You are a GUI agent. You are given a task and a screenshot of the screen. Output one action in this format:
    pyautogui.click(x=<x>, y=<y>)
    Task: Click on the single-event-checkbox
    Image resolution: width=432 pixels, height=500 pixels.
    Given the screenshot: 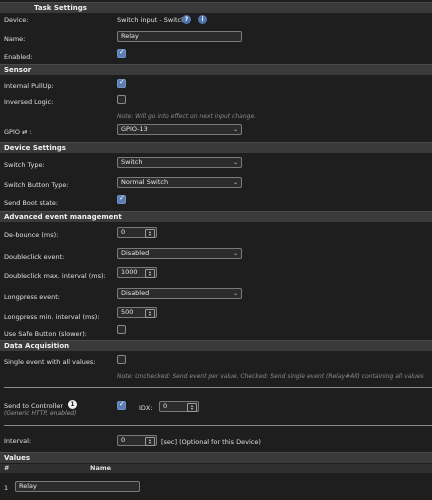 What is the action you would take?
    pyautogui.click(x=121, y=359)
    